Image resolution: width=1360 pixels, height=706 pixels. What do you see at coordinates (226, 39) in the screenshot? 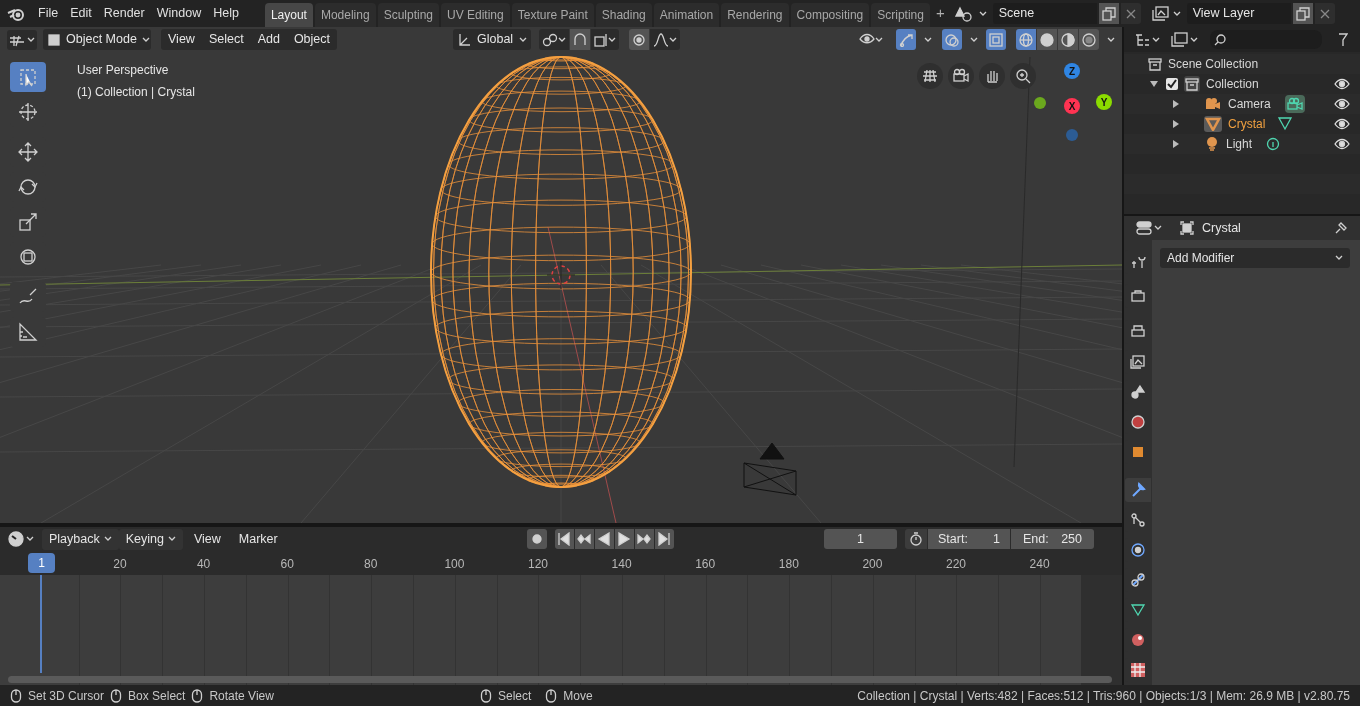
I see `menu-item: Select` at bounding box center [226, 39].